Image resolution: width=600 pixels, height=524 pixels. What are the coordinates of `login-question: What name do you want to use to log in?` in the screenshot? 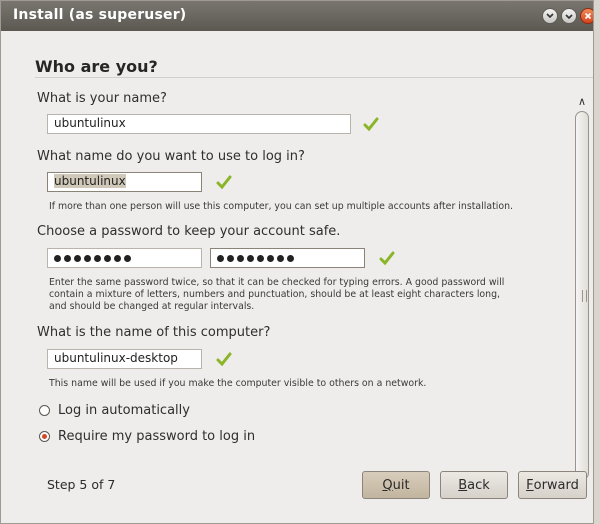 It's located at (171, 156).